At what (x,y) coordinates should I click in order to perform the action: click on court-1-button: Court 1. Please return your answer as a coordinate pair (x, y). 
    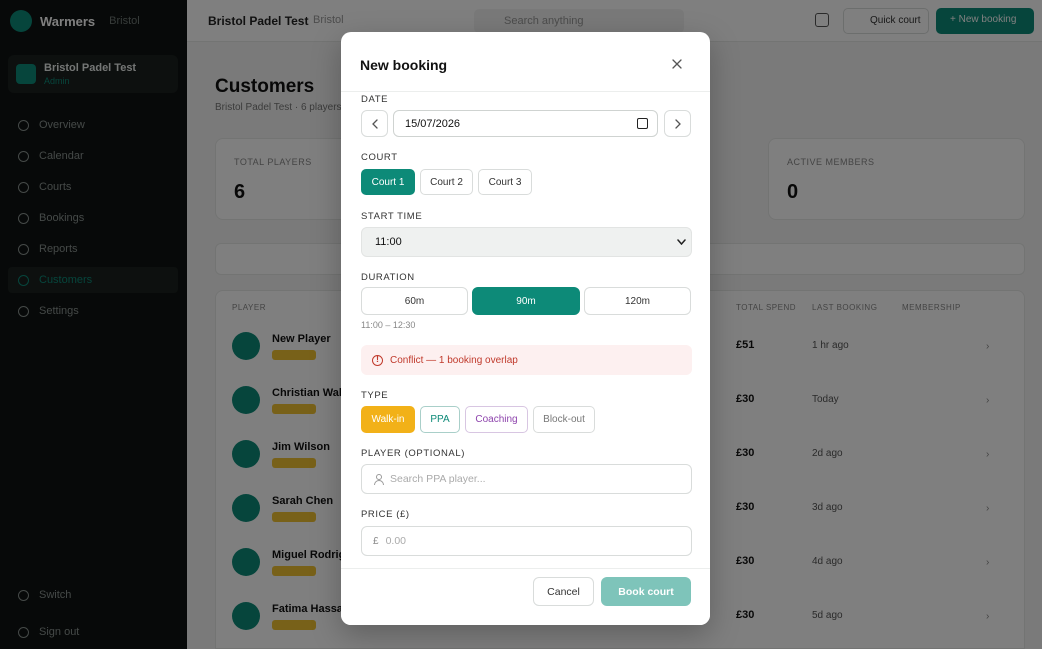
    Looking at the image, I should click on (388, 182).